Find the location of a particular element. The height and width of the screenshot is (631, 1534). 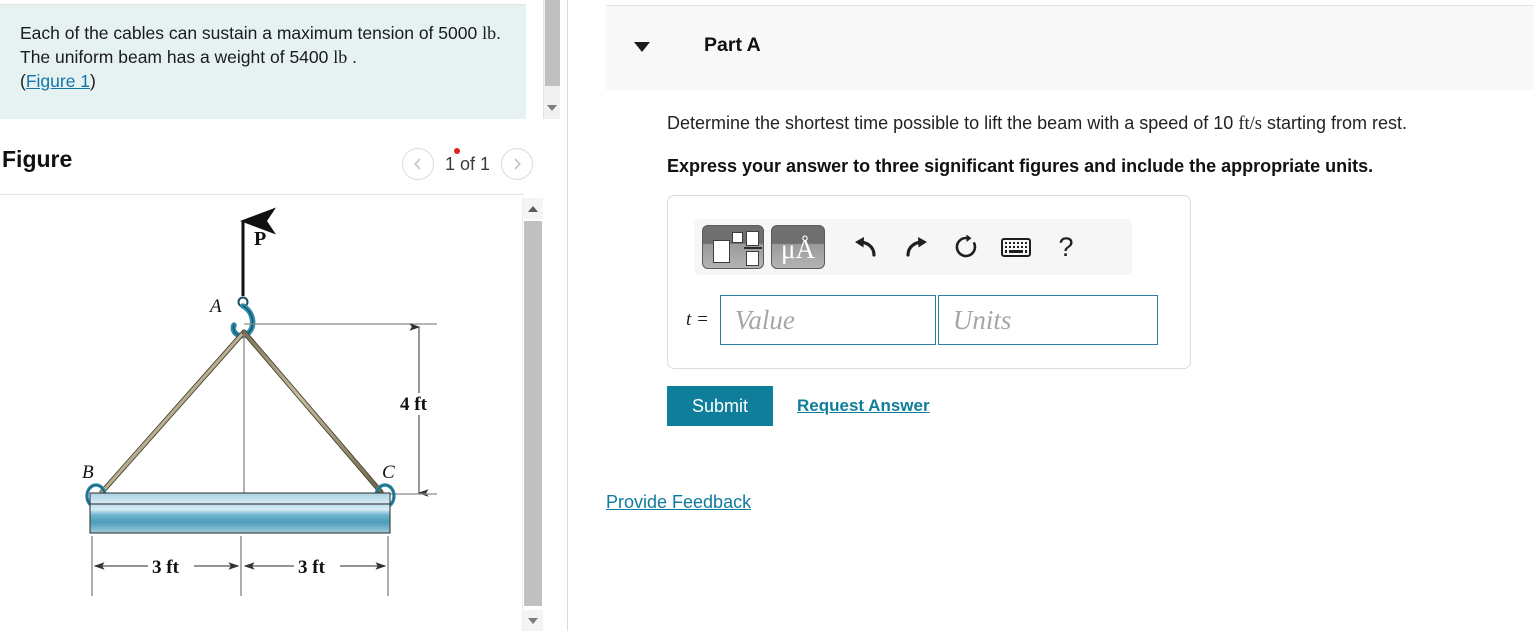

redo-arrow-icon is located at coordinates (916, 247).